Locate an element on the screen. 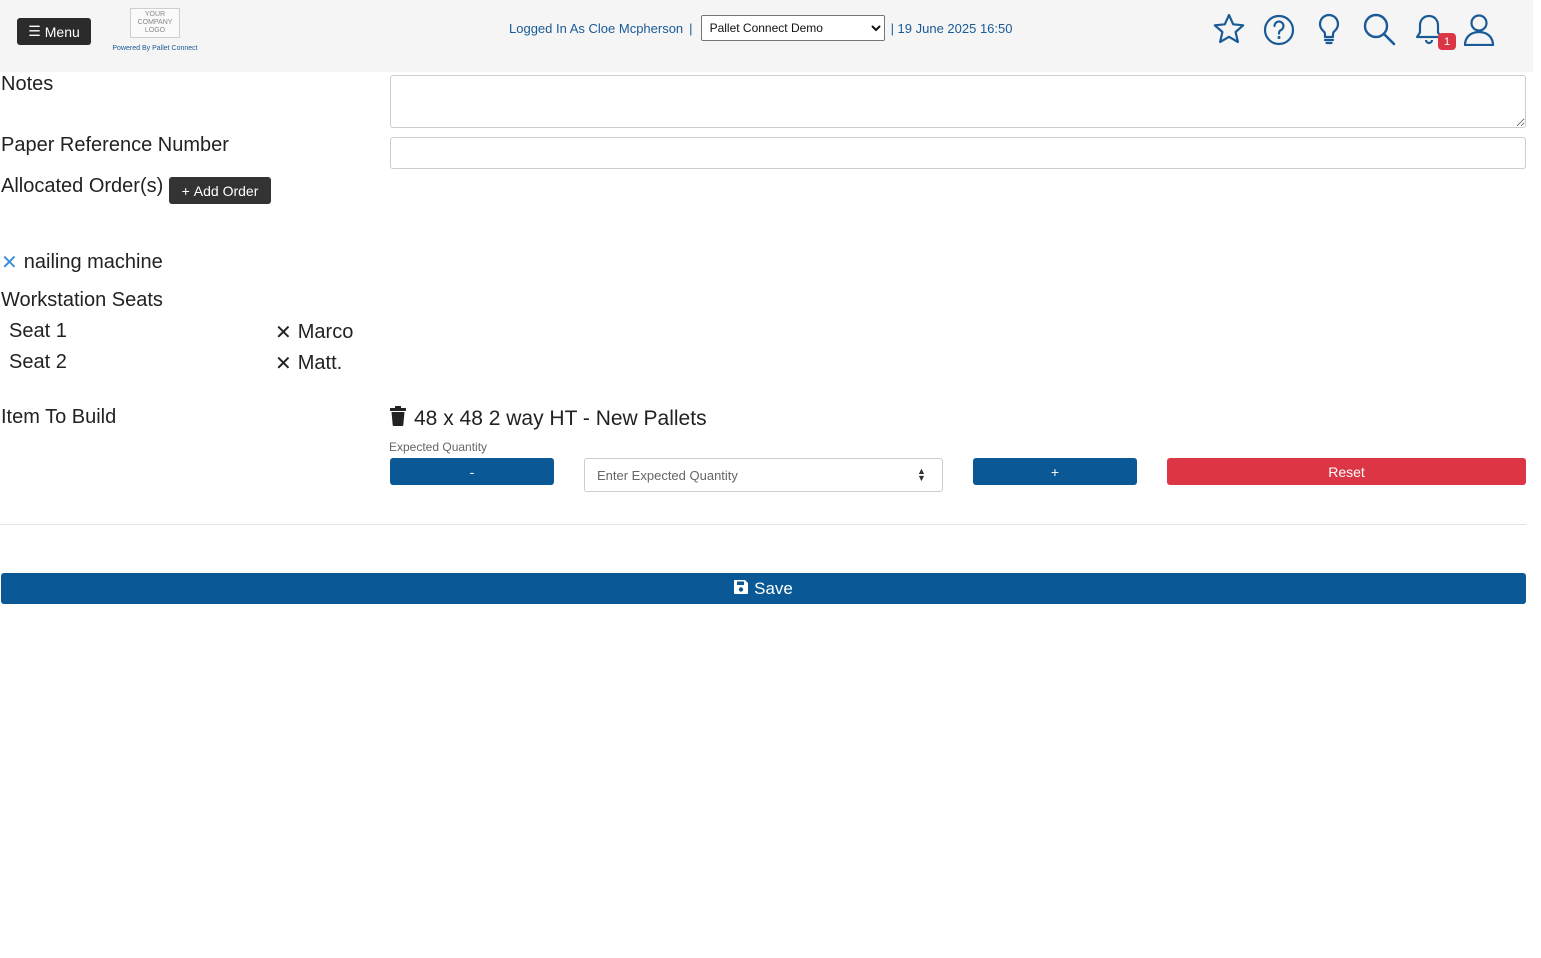 The image size is (1541, 958). decrease-quantity-button: - is located at coordinates (472, 471).